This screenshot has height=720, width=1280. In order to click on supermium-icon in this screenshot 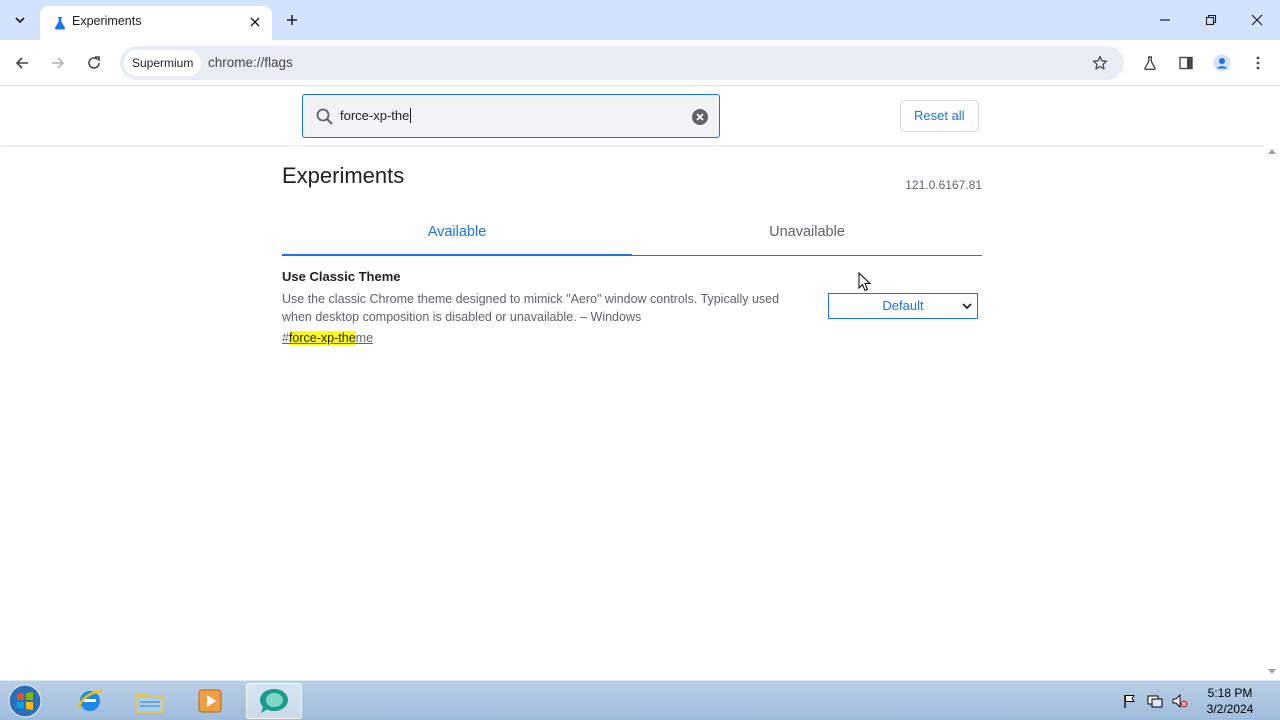, I will do `click(274, 701)`.